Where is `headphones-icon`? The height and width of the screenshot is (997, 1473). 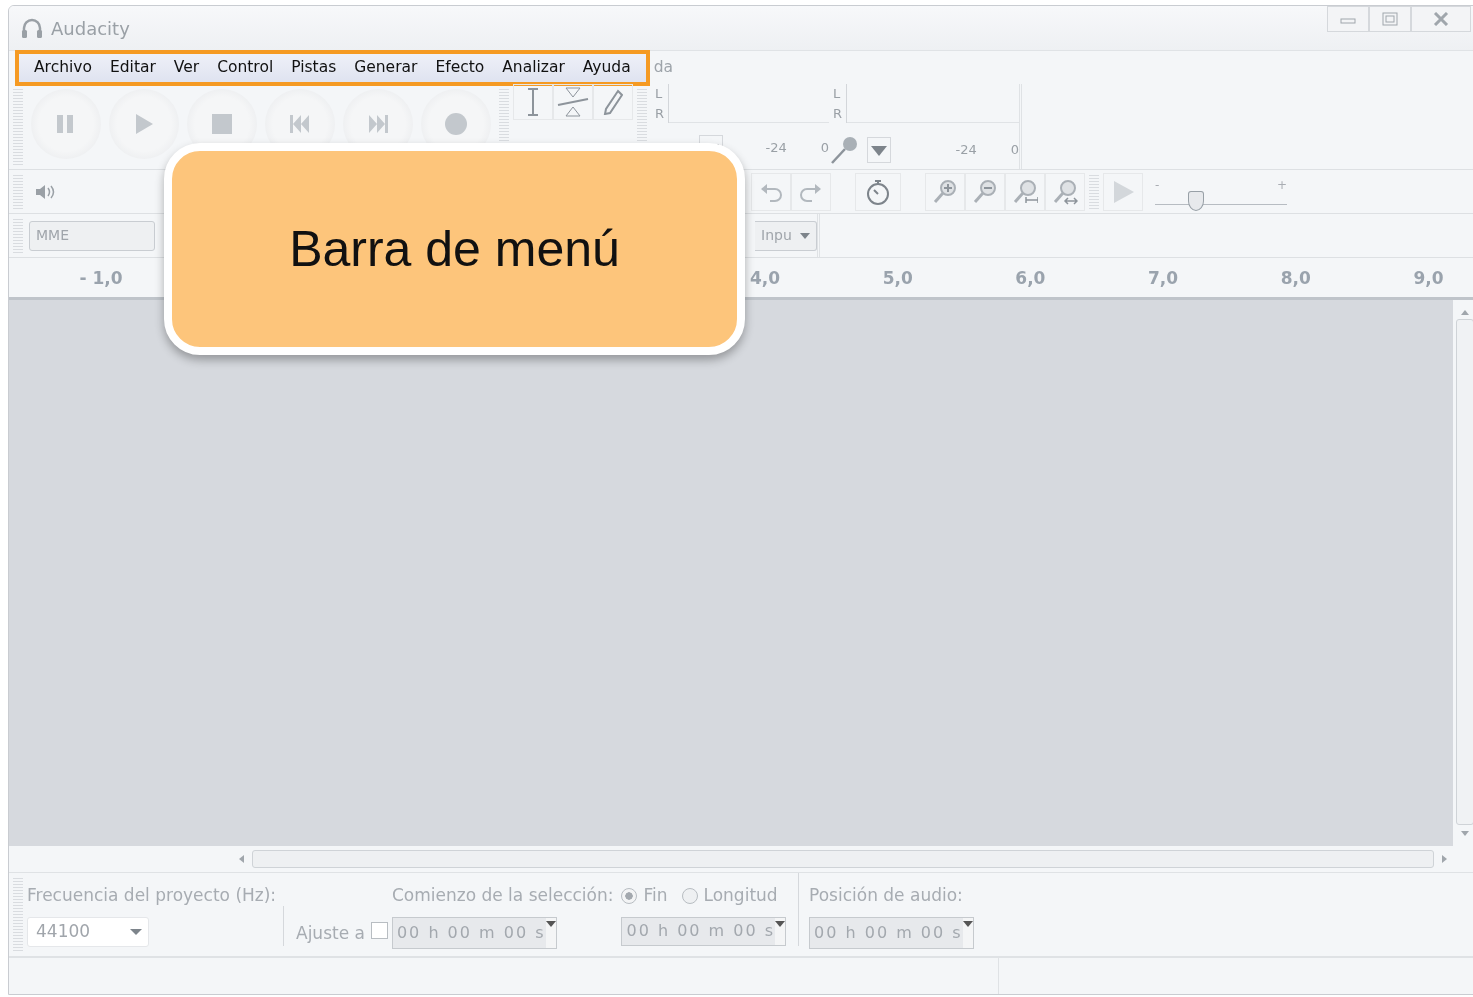 headphones-icon is located at coordinates (32, 28).